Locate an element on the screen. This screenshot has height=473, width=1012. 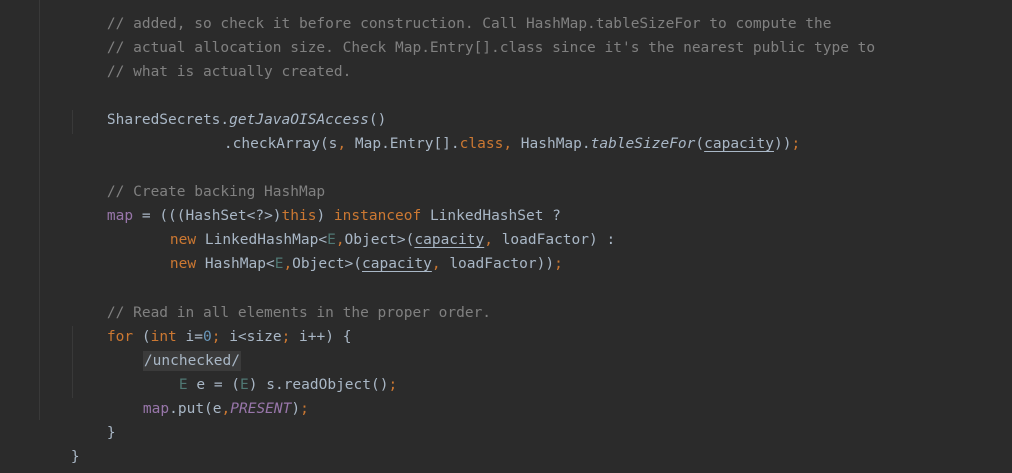
code-line-5: SharedSecrets.getJavaOISAccess() is located at coordinates (229, 106).